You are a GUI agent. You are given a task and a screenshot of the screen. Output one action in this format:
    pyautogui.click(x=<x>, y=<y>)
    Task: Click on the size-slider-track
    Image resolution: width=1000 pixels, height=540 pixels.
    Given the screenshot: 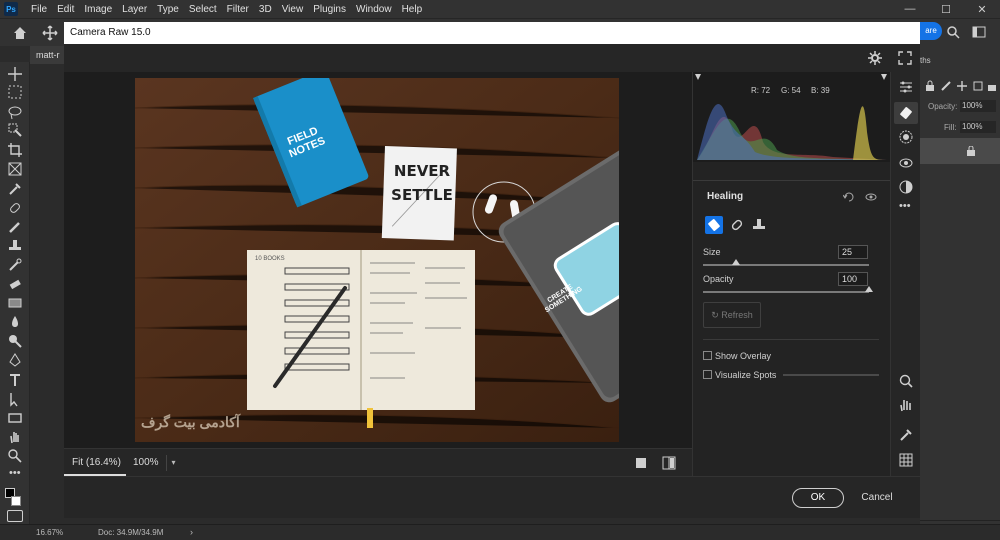 What is the action you would take?
    pyautogui.click(x=786, y=265)
    